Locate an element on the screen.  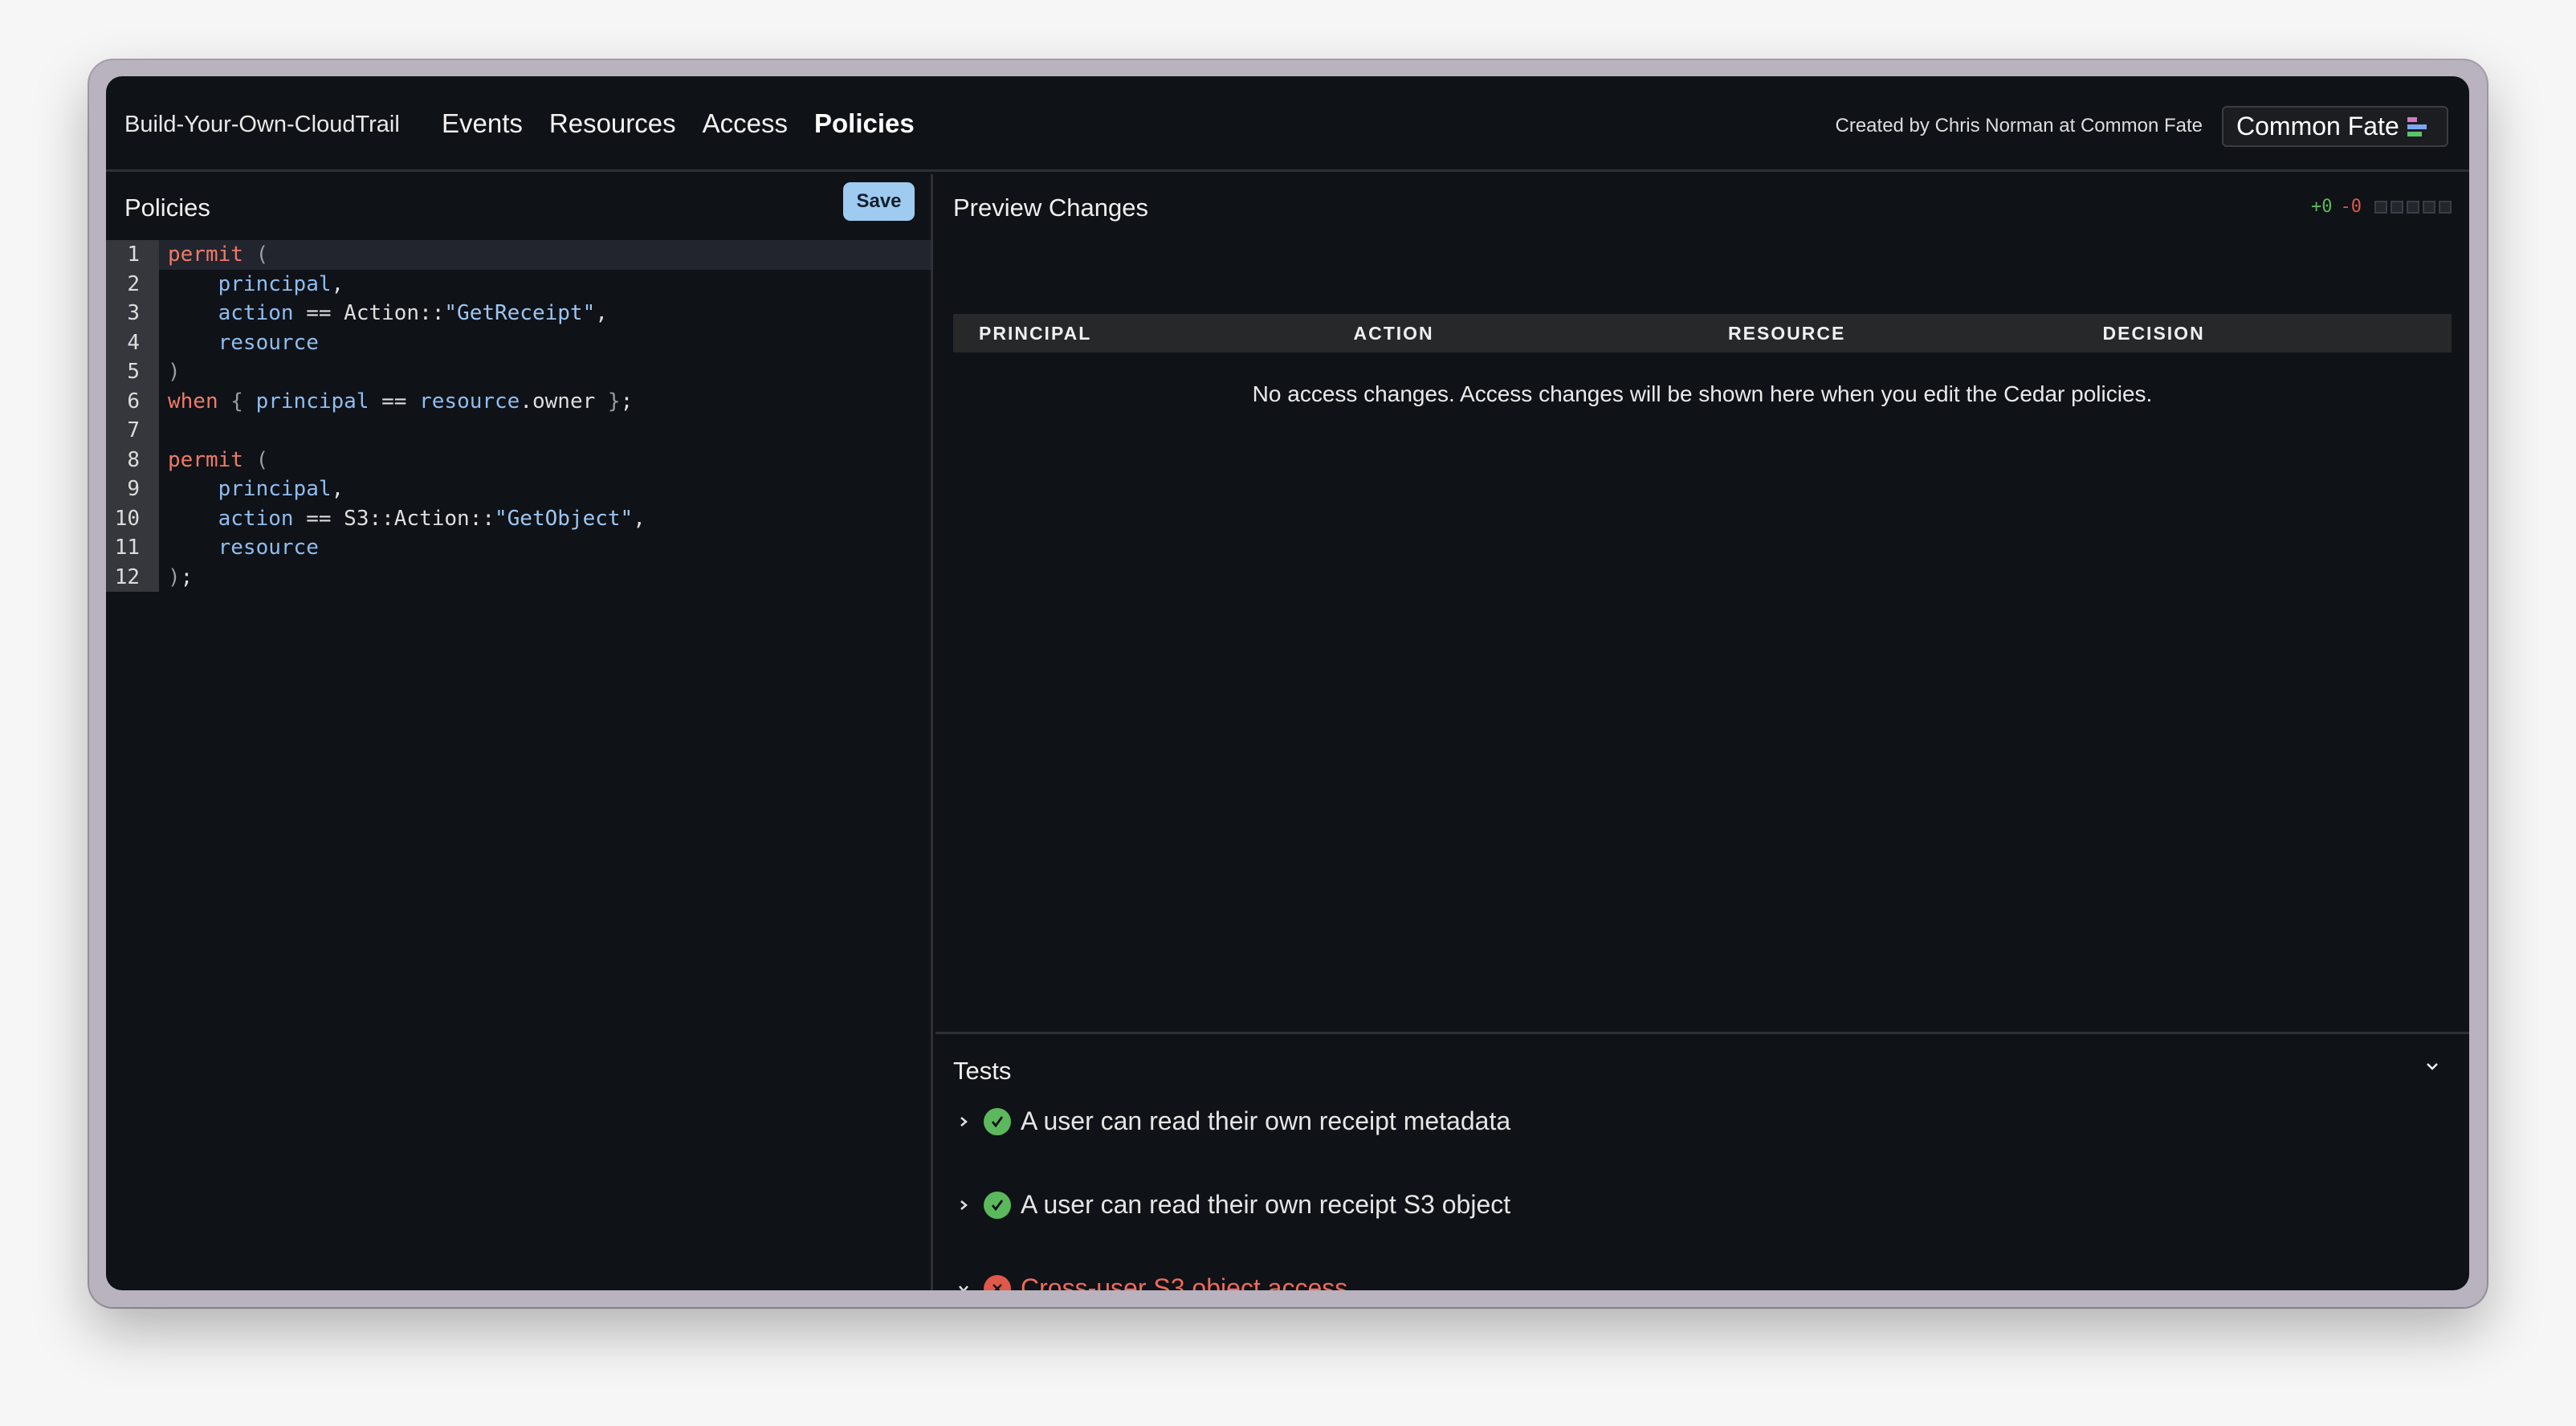
code-token: == S3::Action:: is located at coordinates (394, 518).